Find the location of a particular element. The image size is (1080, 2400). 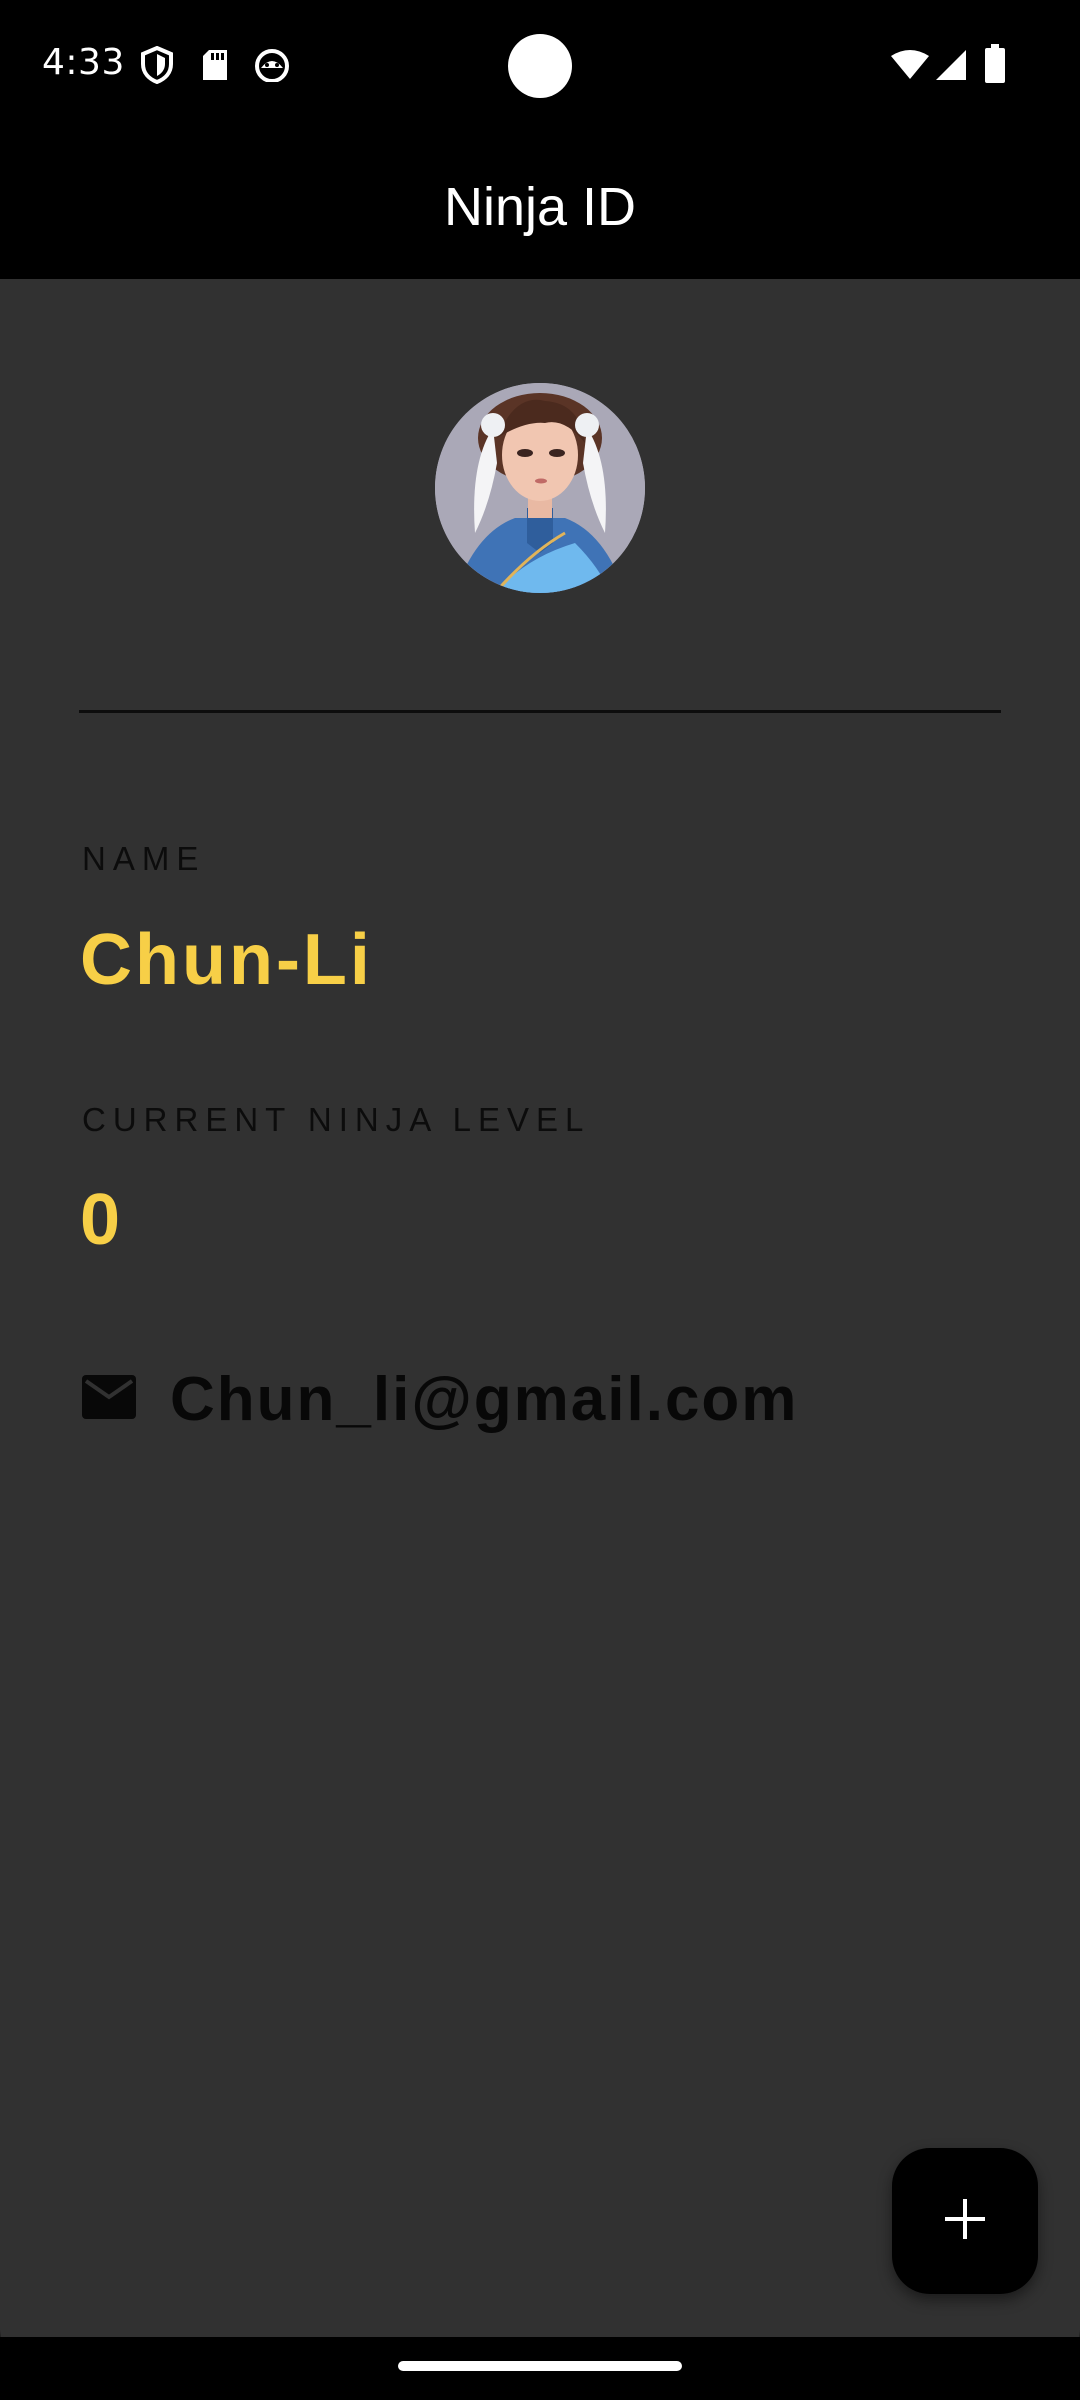

front-camera is located at coordinates (540, 66).